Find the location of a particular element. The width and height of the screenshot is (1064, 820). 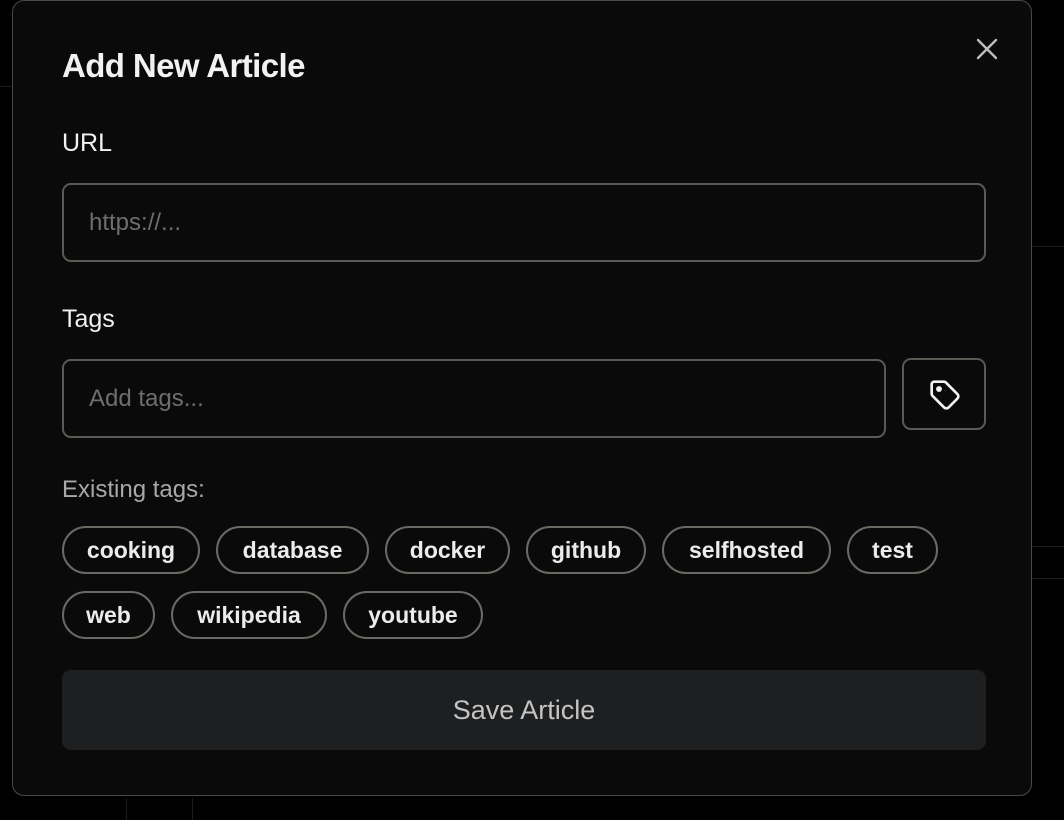

close-button is located at coordinates (987, 49).